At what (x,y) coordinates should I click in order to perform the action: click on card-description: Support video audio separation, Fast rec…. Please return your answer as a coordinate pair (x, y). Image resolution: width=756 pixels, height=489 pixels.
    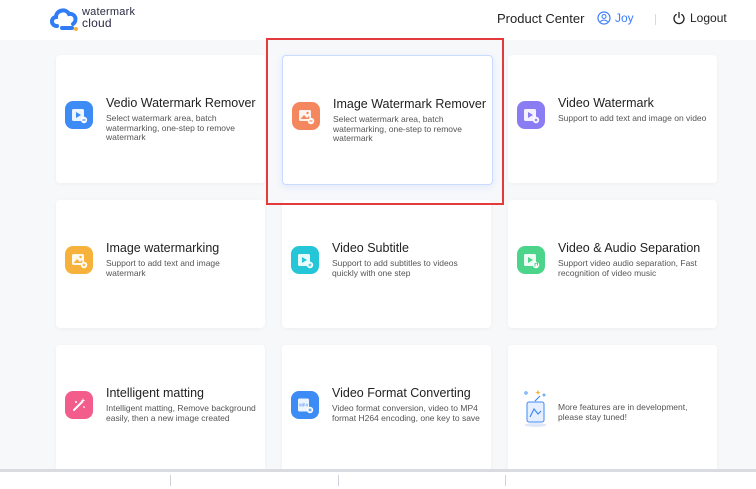
    Looking at the image, I should click on (627, 268).